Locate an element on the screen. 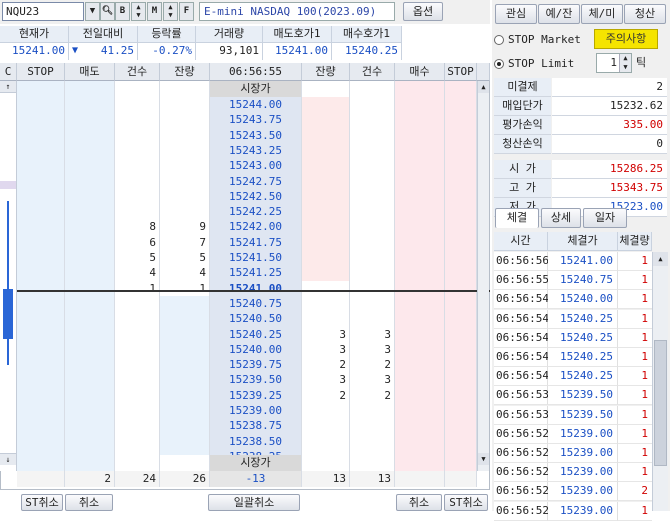  st-cancel-right-button: ST취소 is located at coordinates (466, 502).